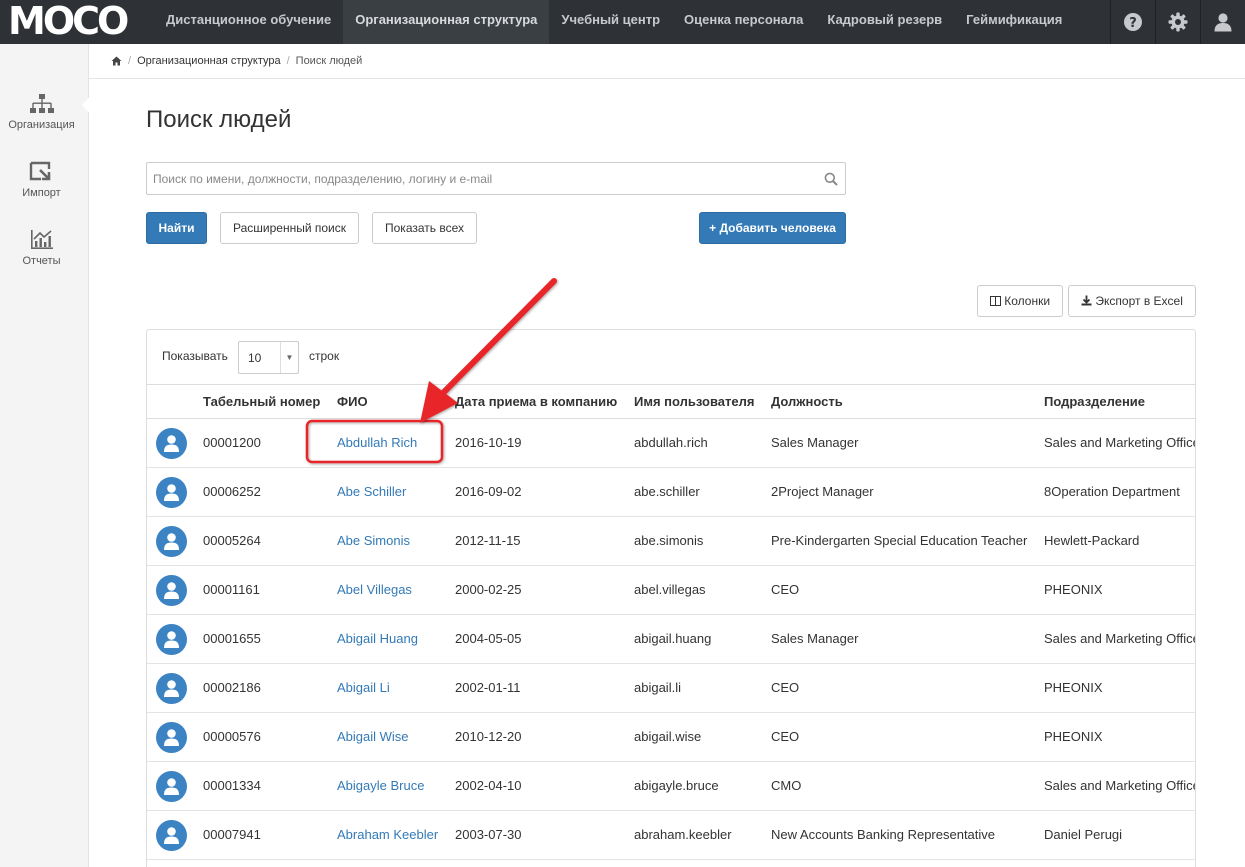  Describe the element at coordinates (373, 540) in the screenshot. I see `cell-name-link: Abe Simonis` at that location.